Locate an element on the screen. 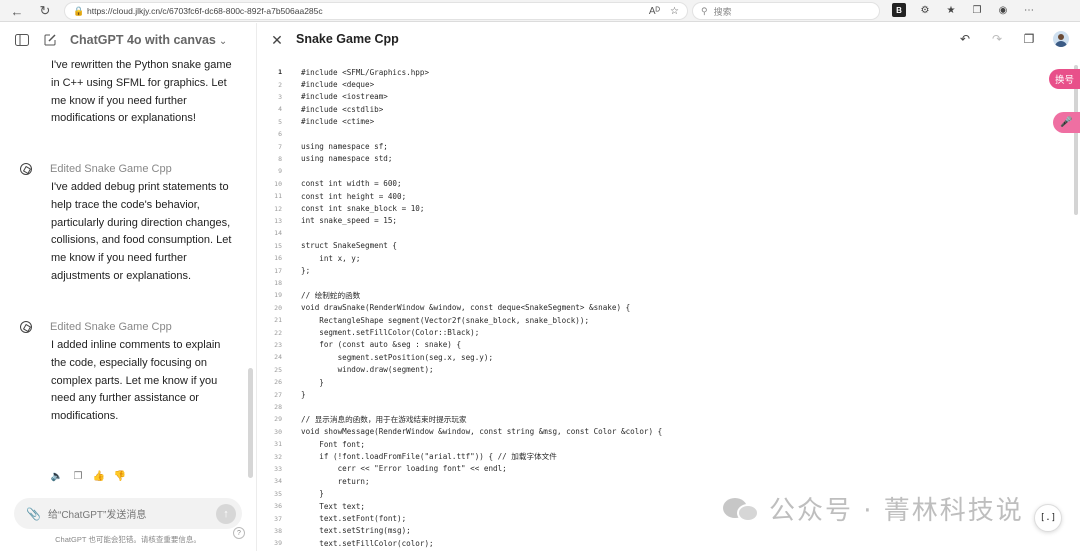  code-text: }; is located at coordinates (305, 270).